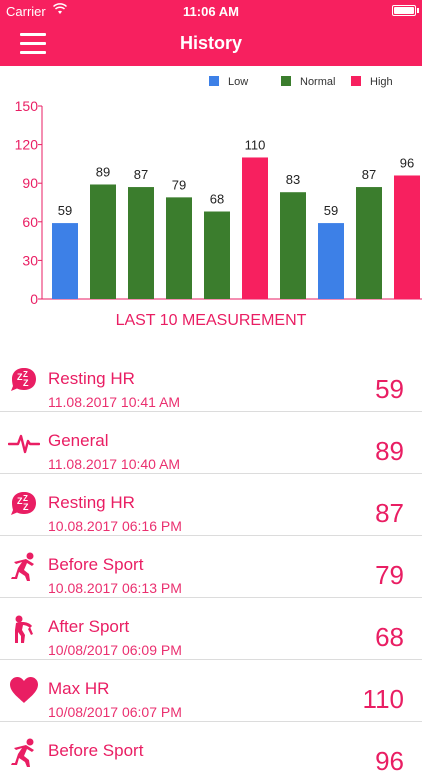 This screenshot has width=422, height=783. Describe the element at coordinates (27, 106) in the screenshot. I see `y-tick-label: 150` at that location.